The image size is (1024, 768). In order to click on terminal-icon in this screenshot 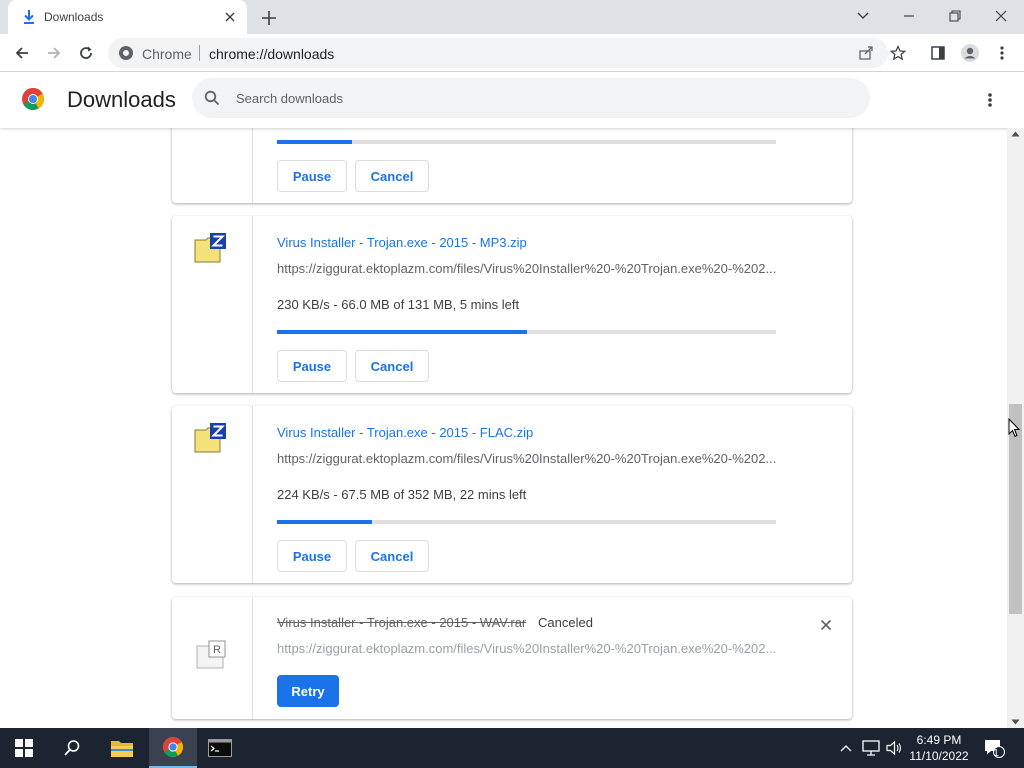, I will do `click(220, 748)`.